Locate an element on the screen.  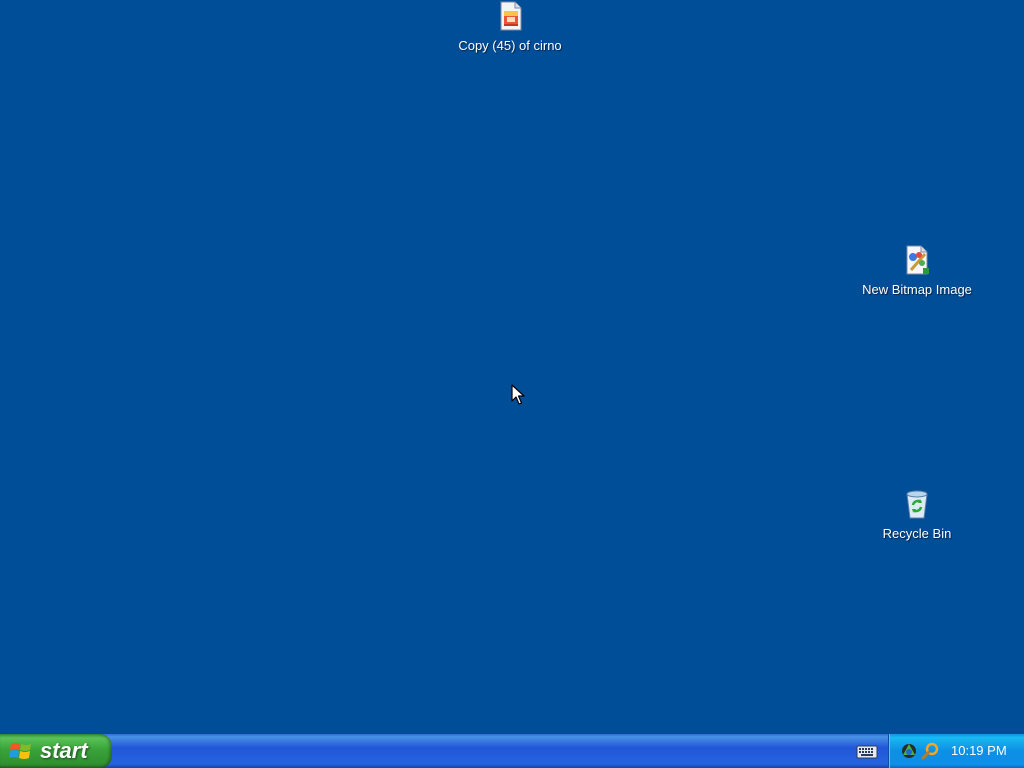
desktop-icon-new-bitmap-image: New Bitmap Image is located at coordinates (917, 271).